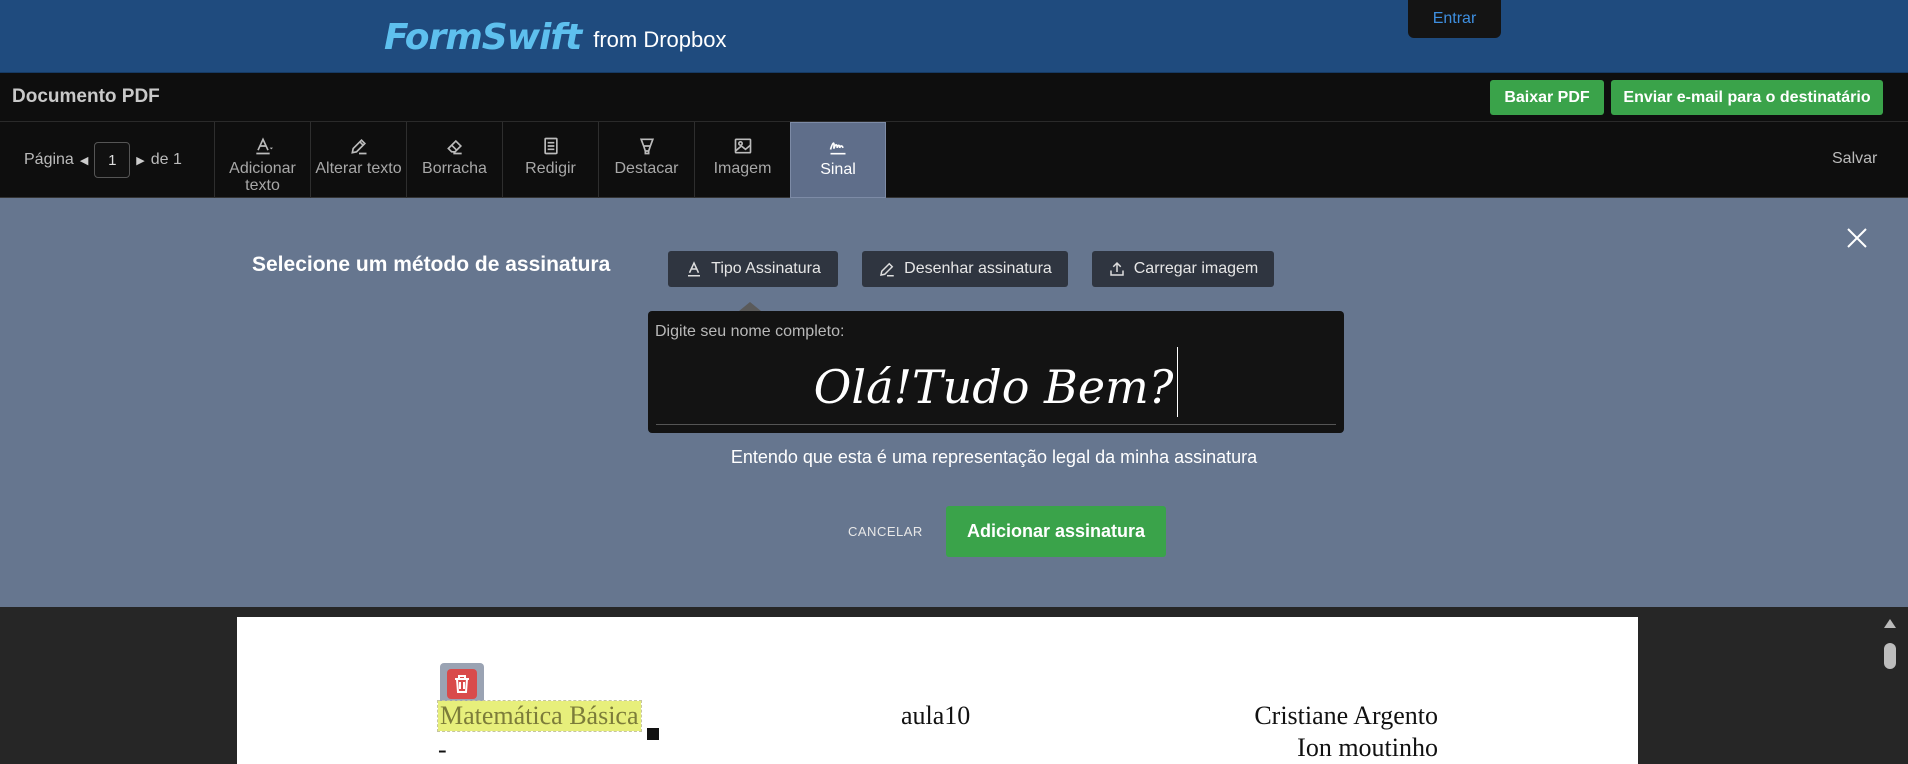 The height and width of the screenshot is (764, 1908). I want to click on tool-image-label: Imagem, so click(742, 168).